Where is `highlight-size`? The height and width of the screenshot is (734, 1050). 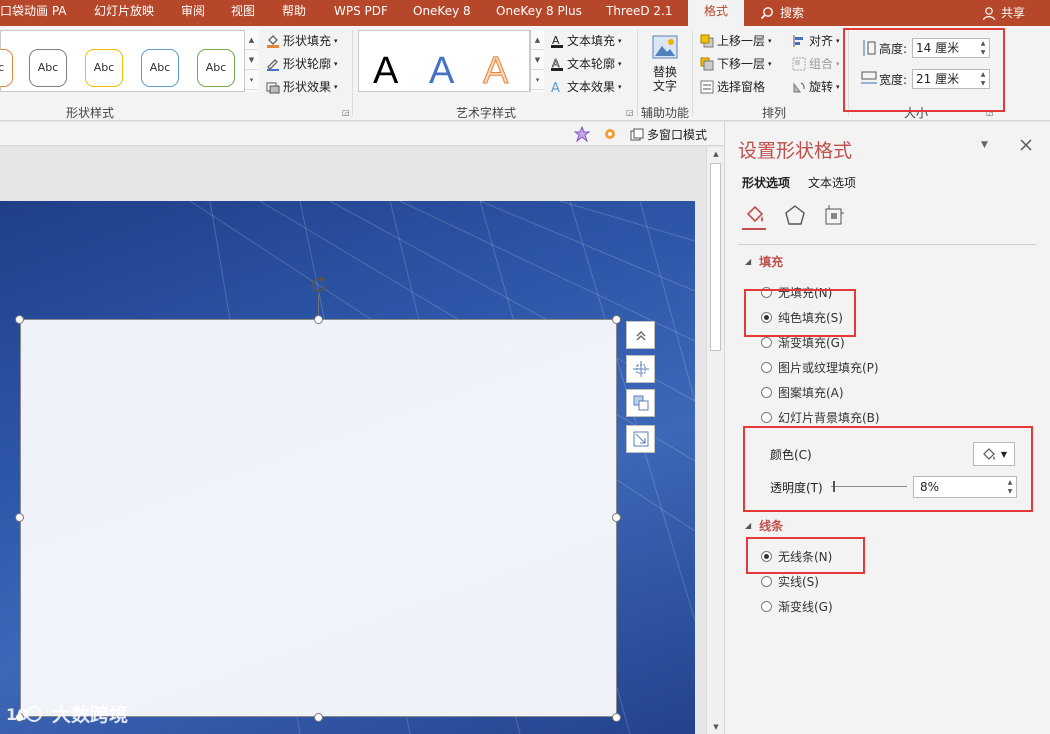
highlight-size is located at coordinates (924, 70).